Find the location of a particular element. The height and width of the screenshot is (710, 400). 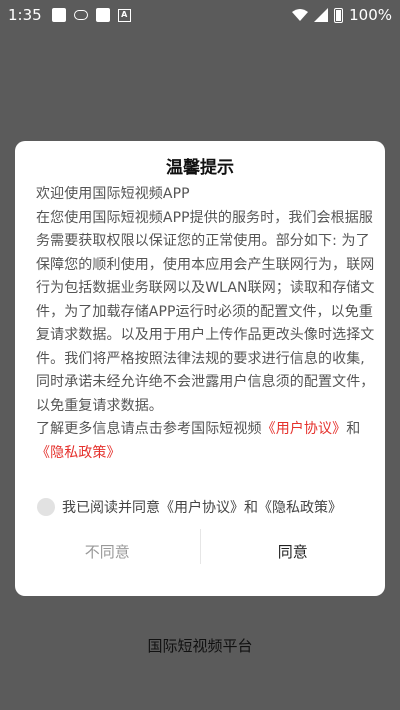

agree-checkbox-row: 我已阅读并同意《用户协议》和《隐私政策》 is located at coordinates (189, 507).